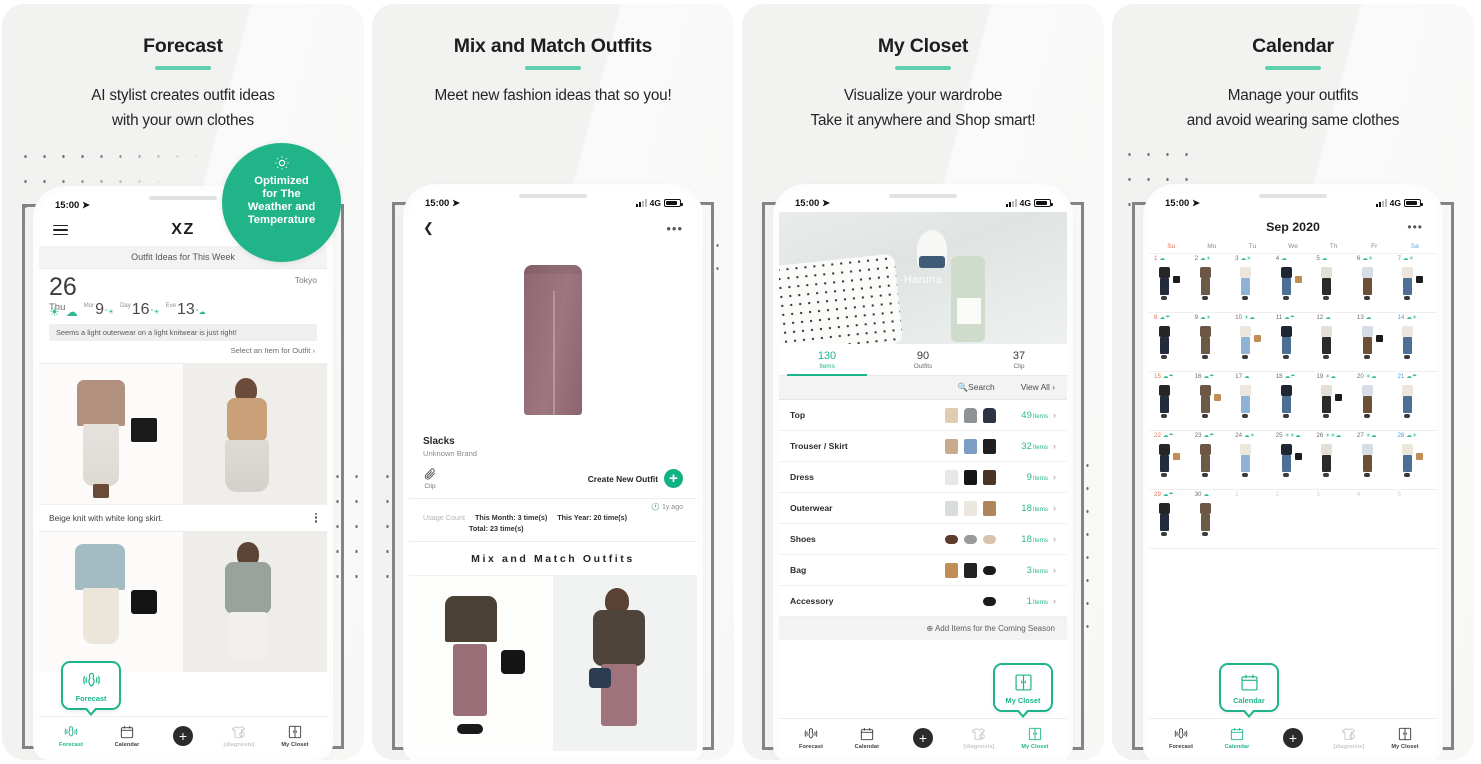  I want to click on calendar-day-cell: 20 ☀☁, so click(1374, 376).